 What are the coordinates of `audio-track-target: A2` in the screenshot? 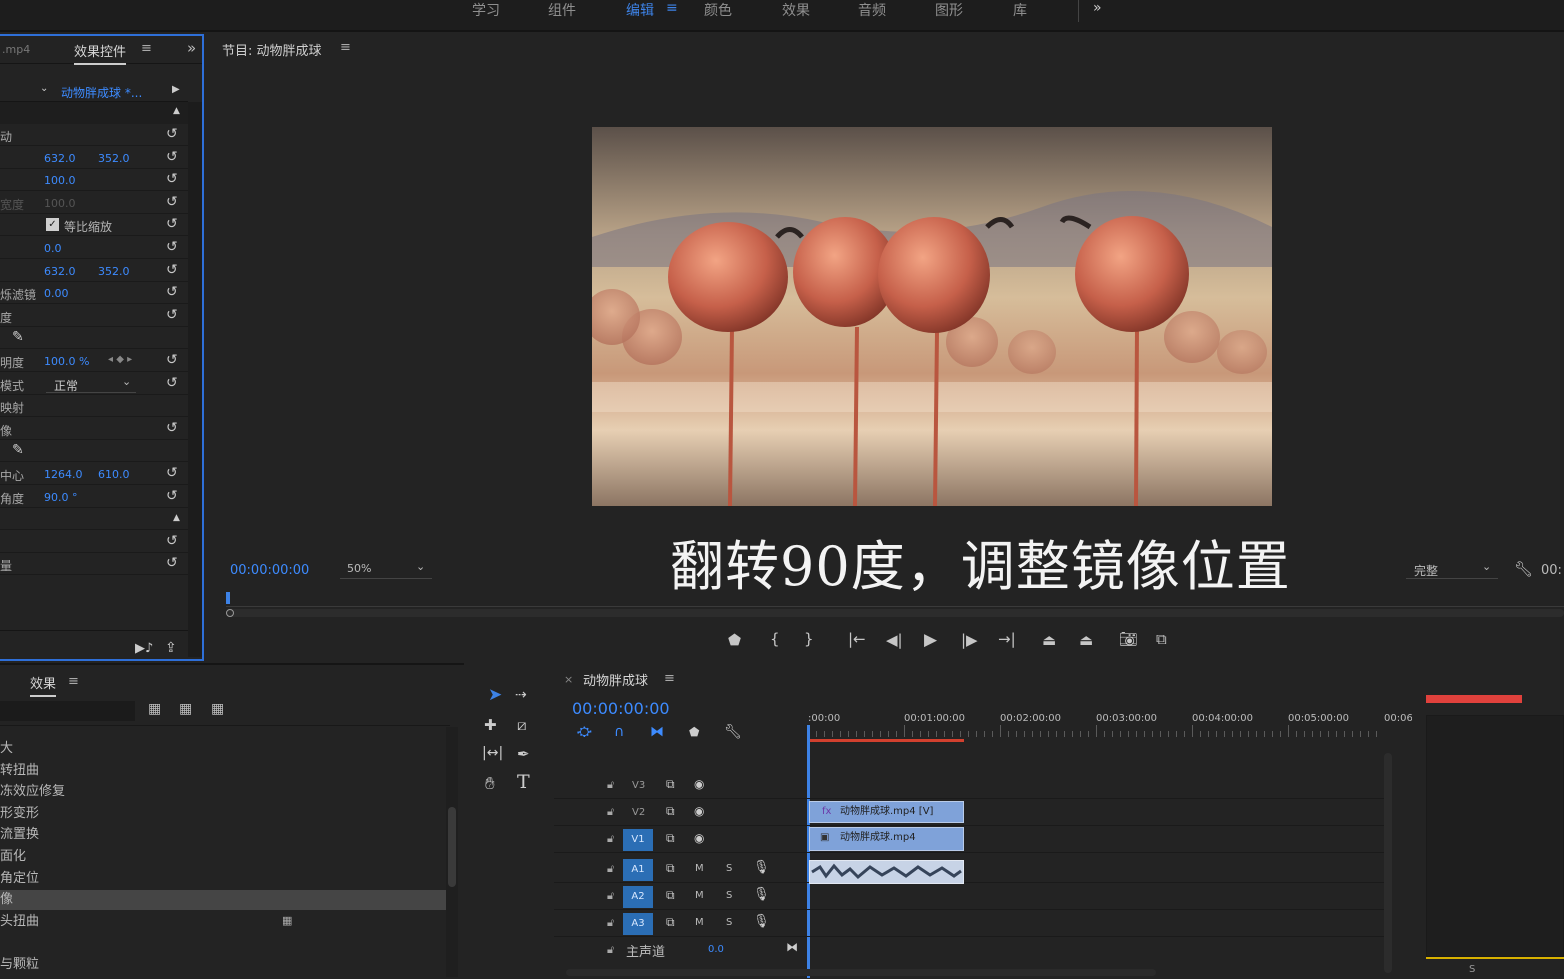 It's located at (638, 897).